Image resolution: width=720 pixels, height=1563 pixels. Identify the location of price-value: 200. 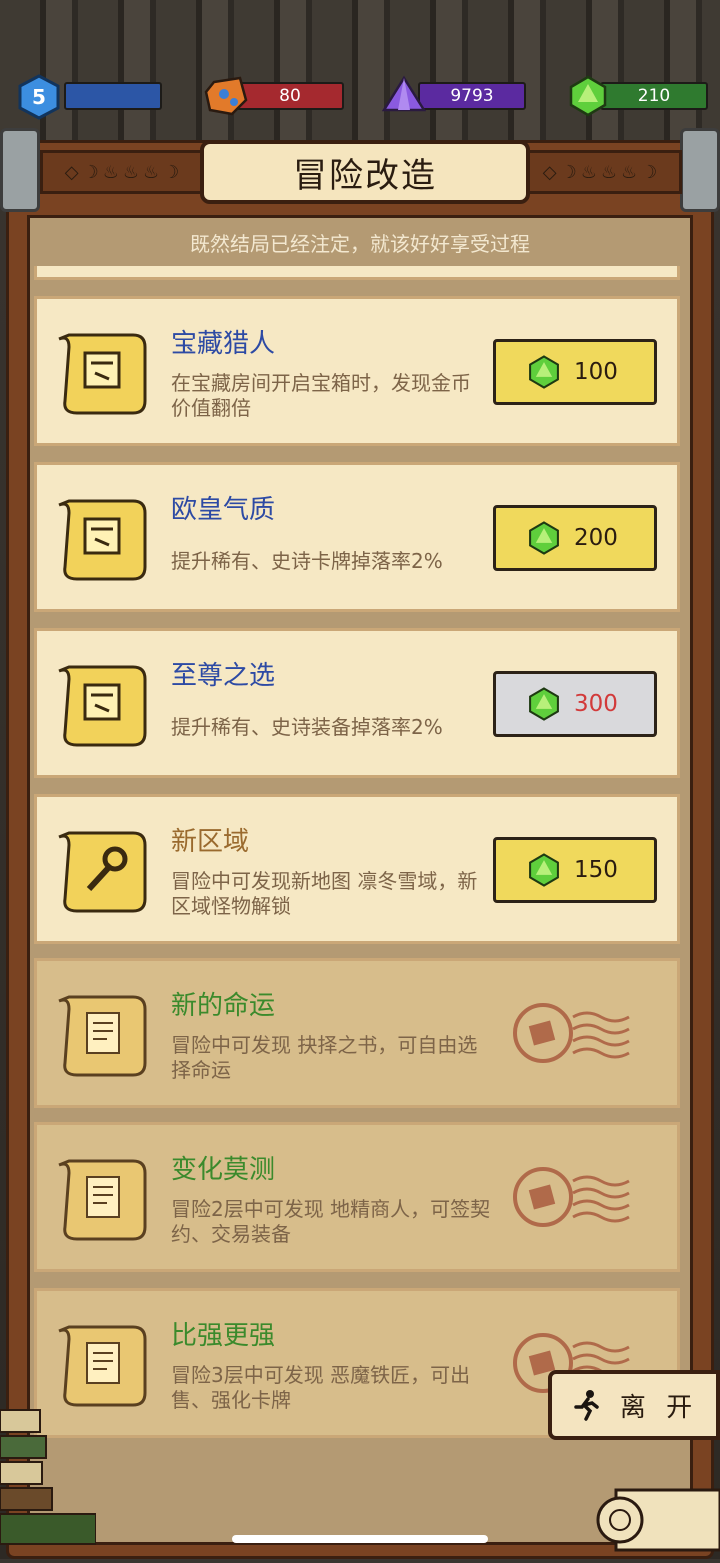
(596, 538).